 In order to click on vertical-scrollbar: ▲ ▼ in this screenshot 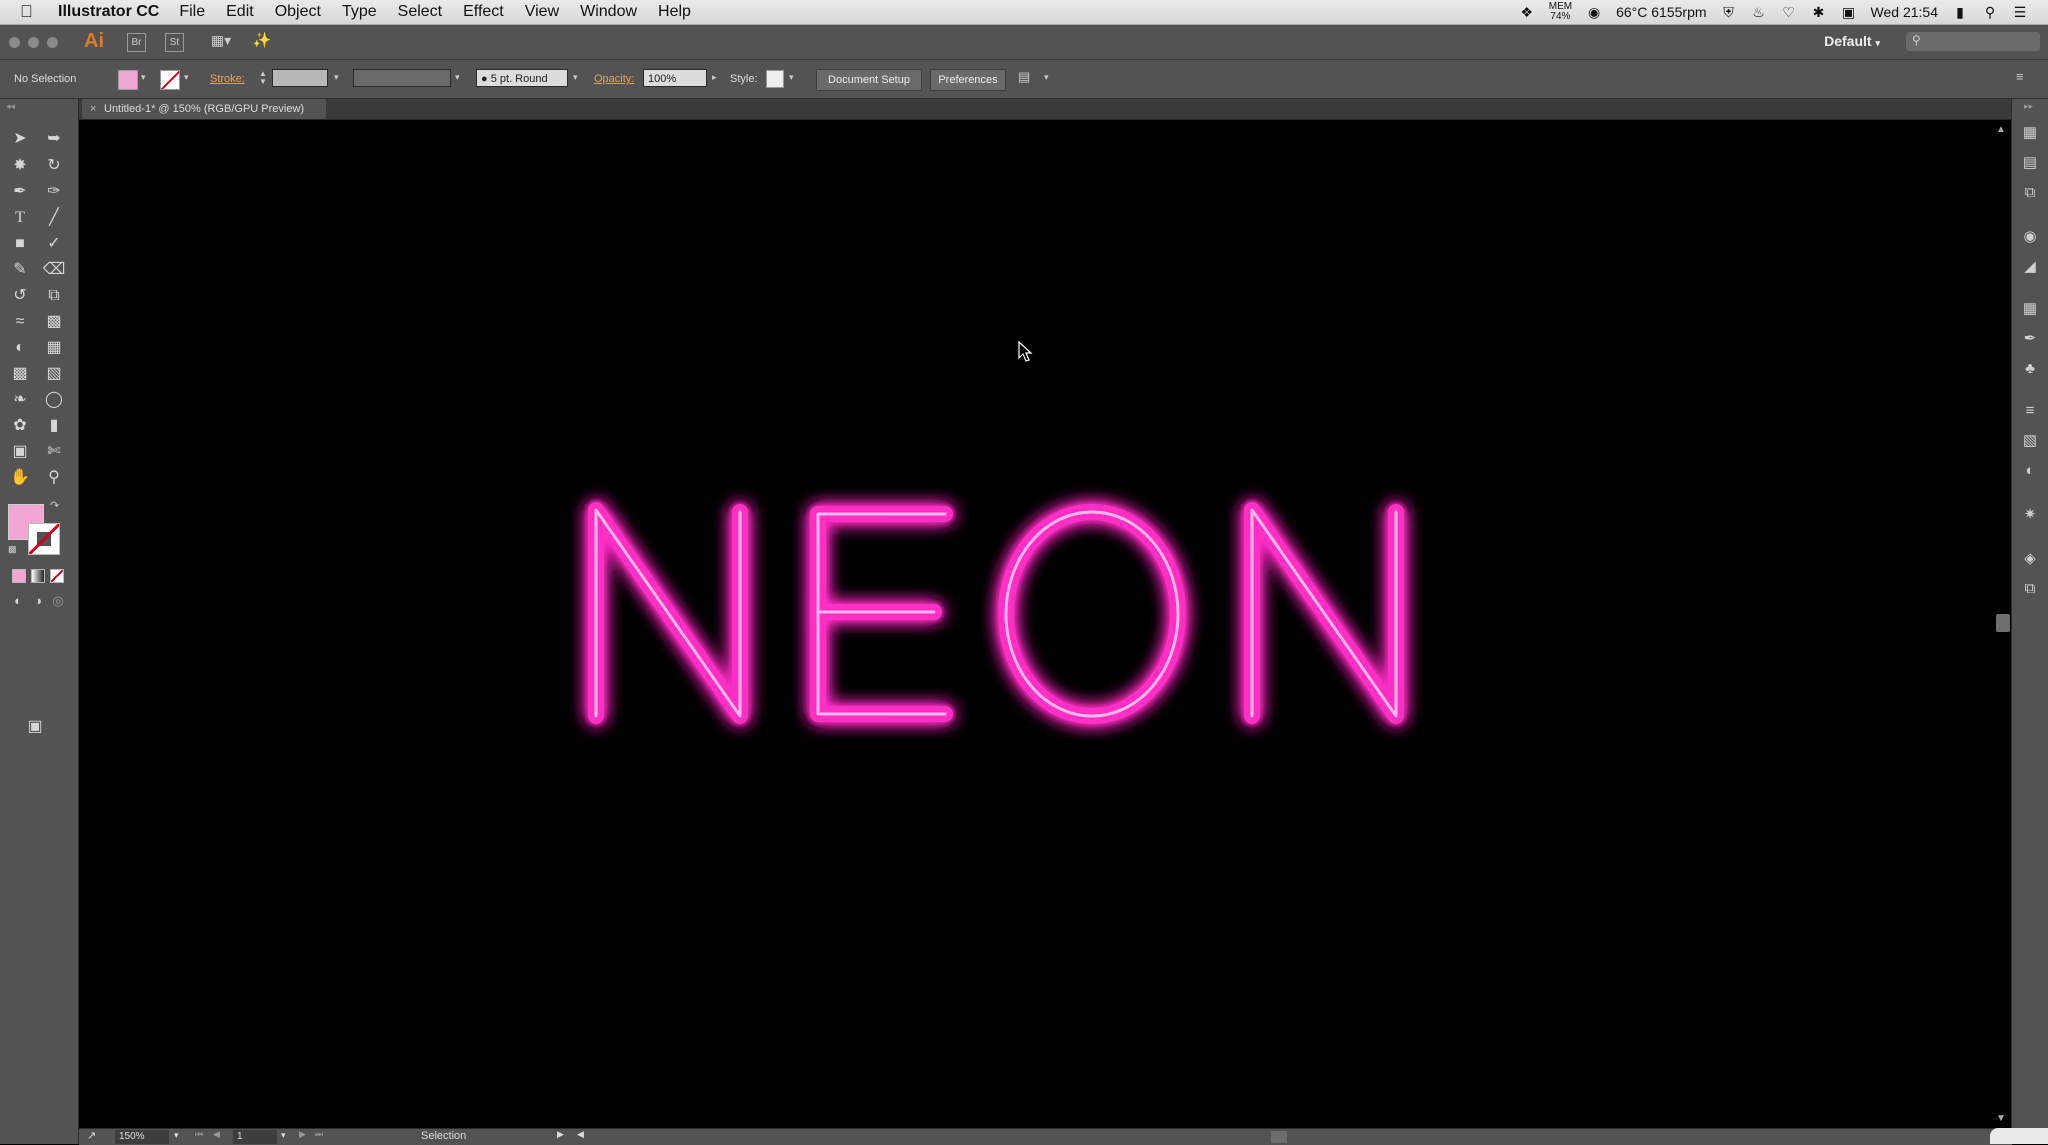, I will do `click(2001, 624)`.